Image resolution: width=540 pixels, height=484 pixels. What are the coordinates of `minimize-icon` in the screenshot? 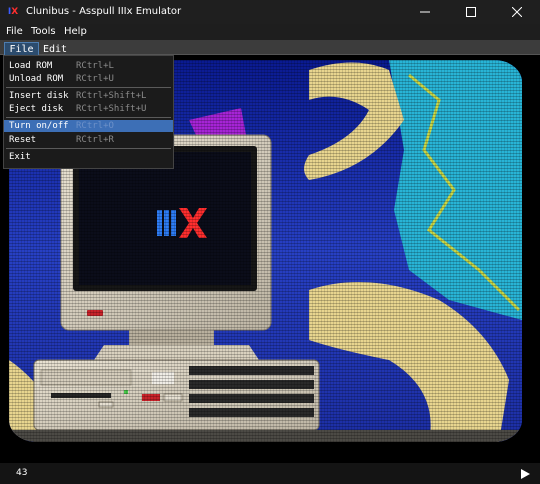 It's located at (425, 12).